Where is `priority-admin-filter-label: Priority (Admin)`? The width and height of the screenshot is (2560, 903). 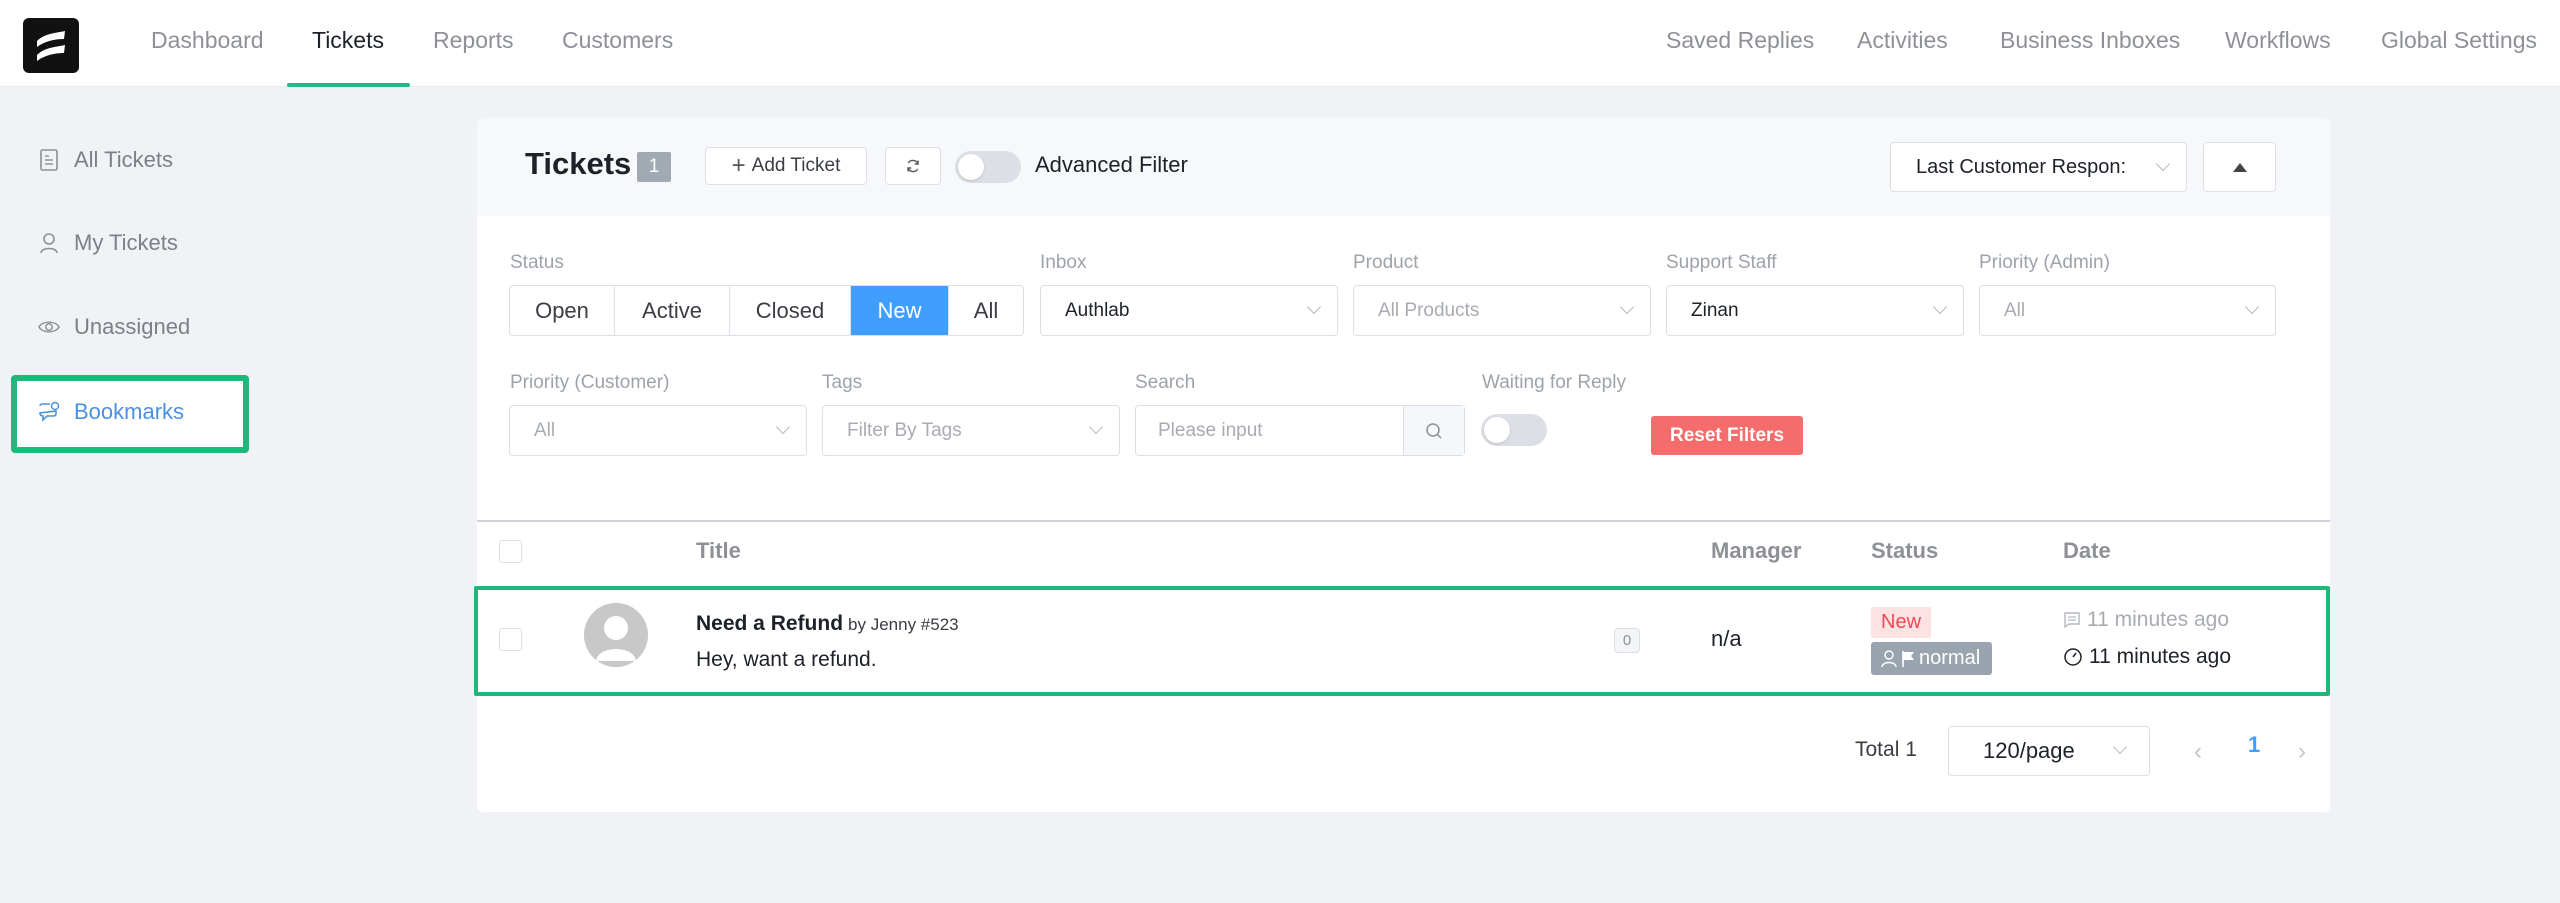 priority-admin-filter-label: Priority (Admin) is located at coordinates (2044, 262).